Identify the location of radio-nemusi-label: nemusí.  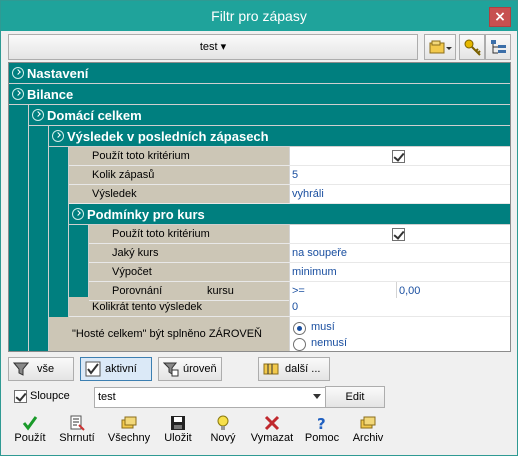
(329, 343).